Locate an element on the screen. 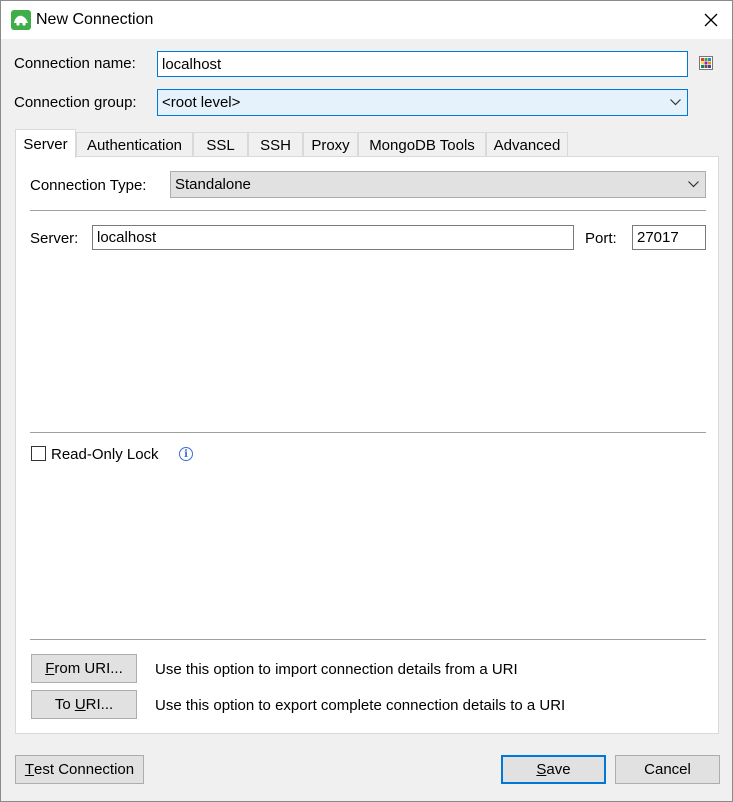 The width and height of the screenshot is (733, 802). mnemonic: T is located at coordinates (29, 769).